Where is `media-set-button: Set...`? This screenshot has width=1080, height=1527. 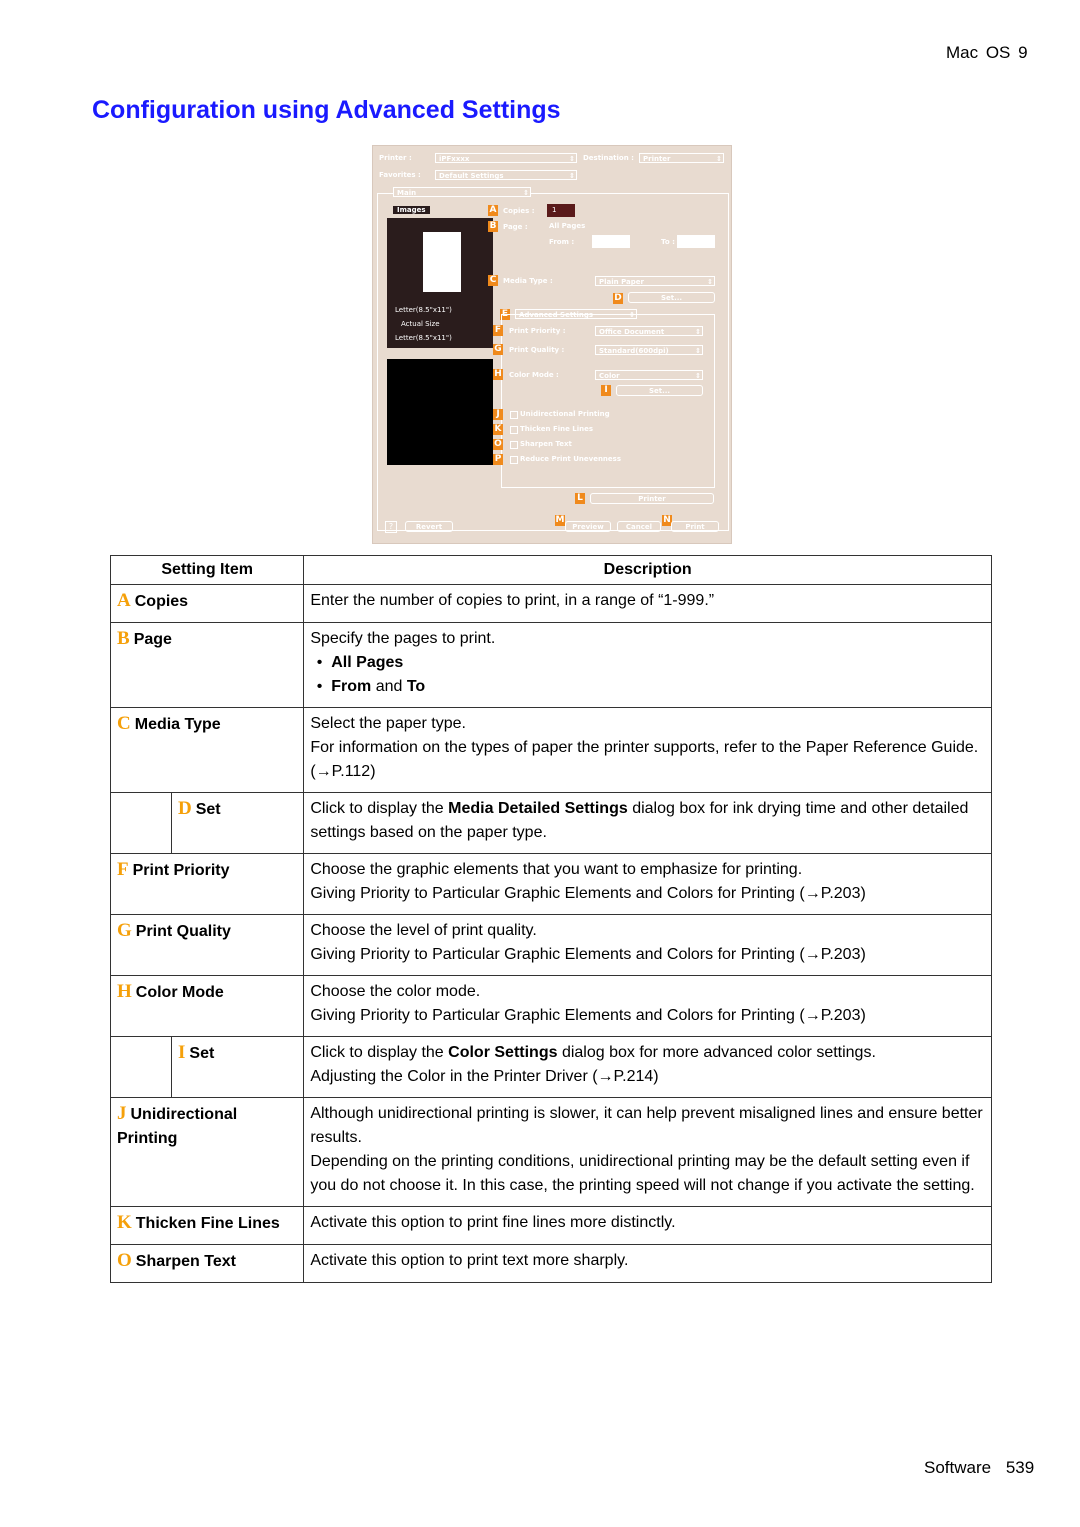
media-set-button: Set... is located at coordinates (671, 297).